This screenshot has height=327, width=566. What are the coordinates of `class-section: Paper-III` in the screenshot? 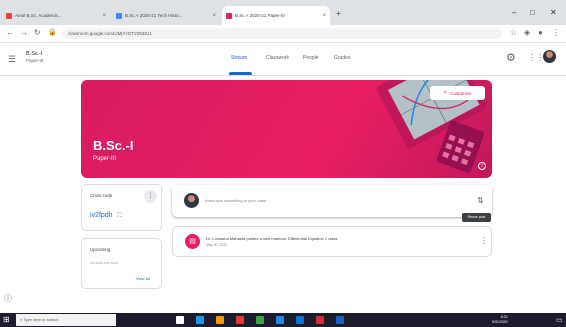 It's located at (35, 60).